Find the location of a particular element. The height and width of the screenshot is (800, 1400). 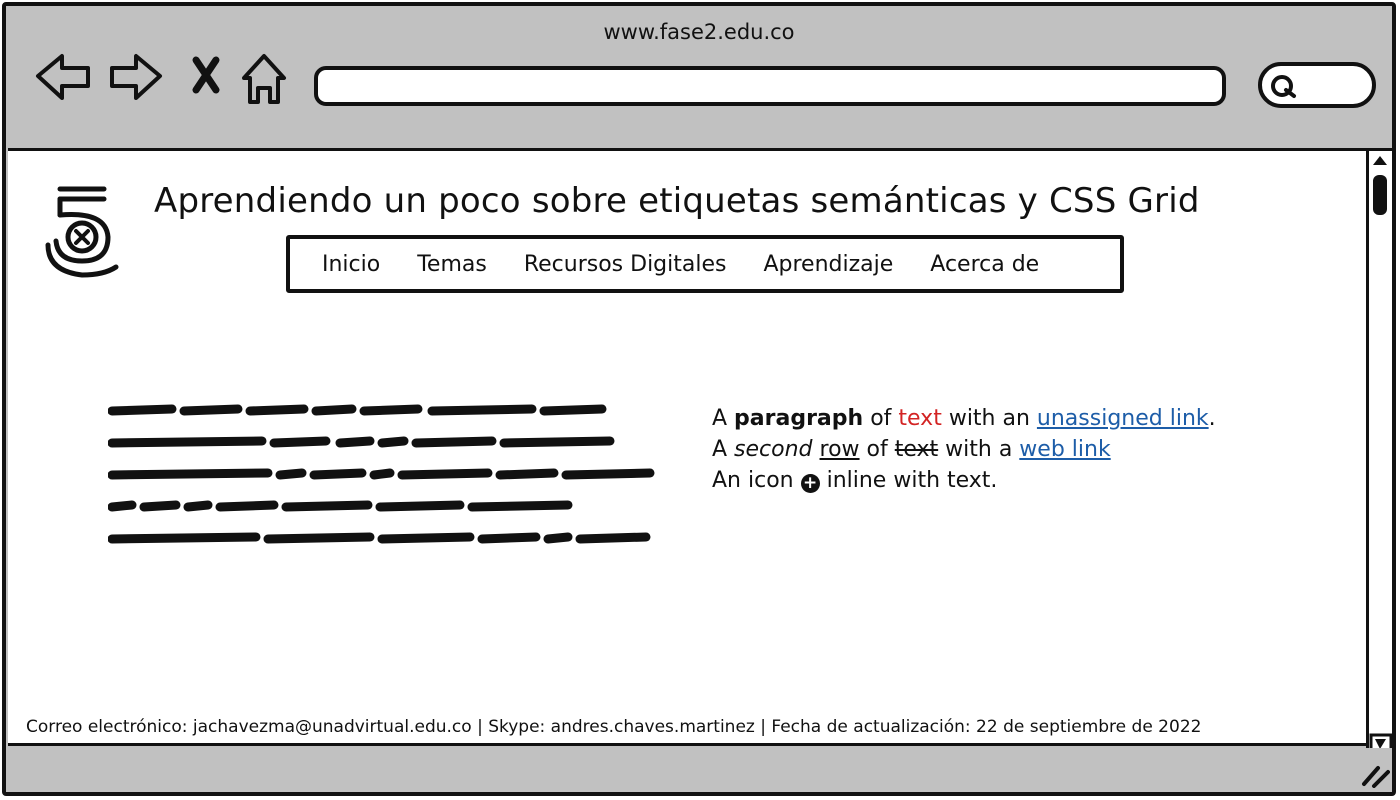

italic-text: second is located at coordinates (773, 449).